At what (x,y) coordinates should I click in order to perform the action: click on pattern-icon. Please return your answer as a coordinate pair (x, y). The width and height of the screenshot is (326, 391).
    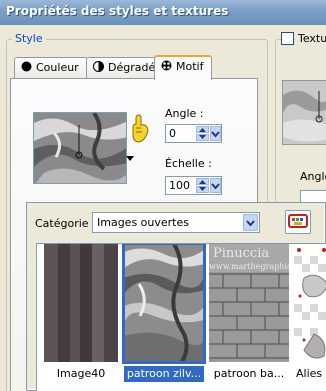
    Looking at the image, I should click on (166, 65).